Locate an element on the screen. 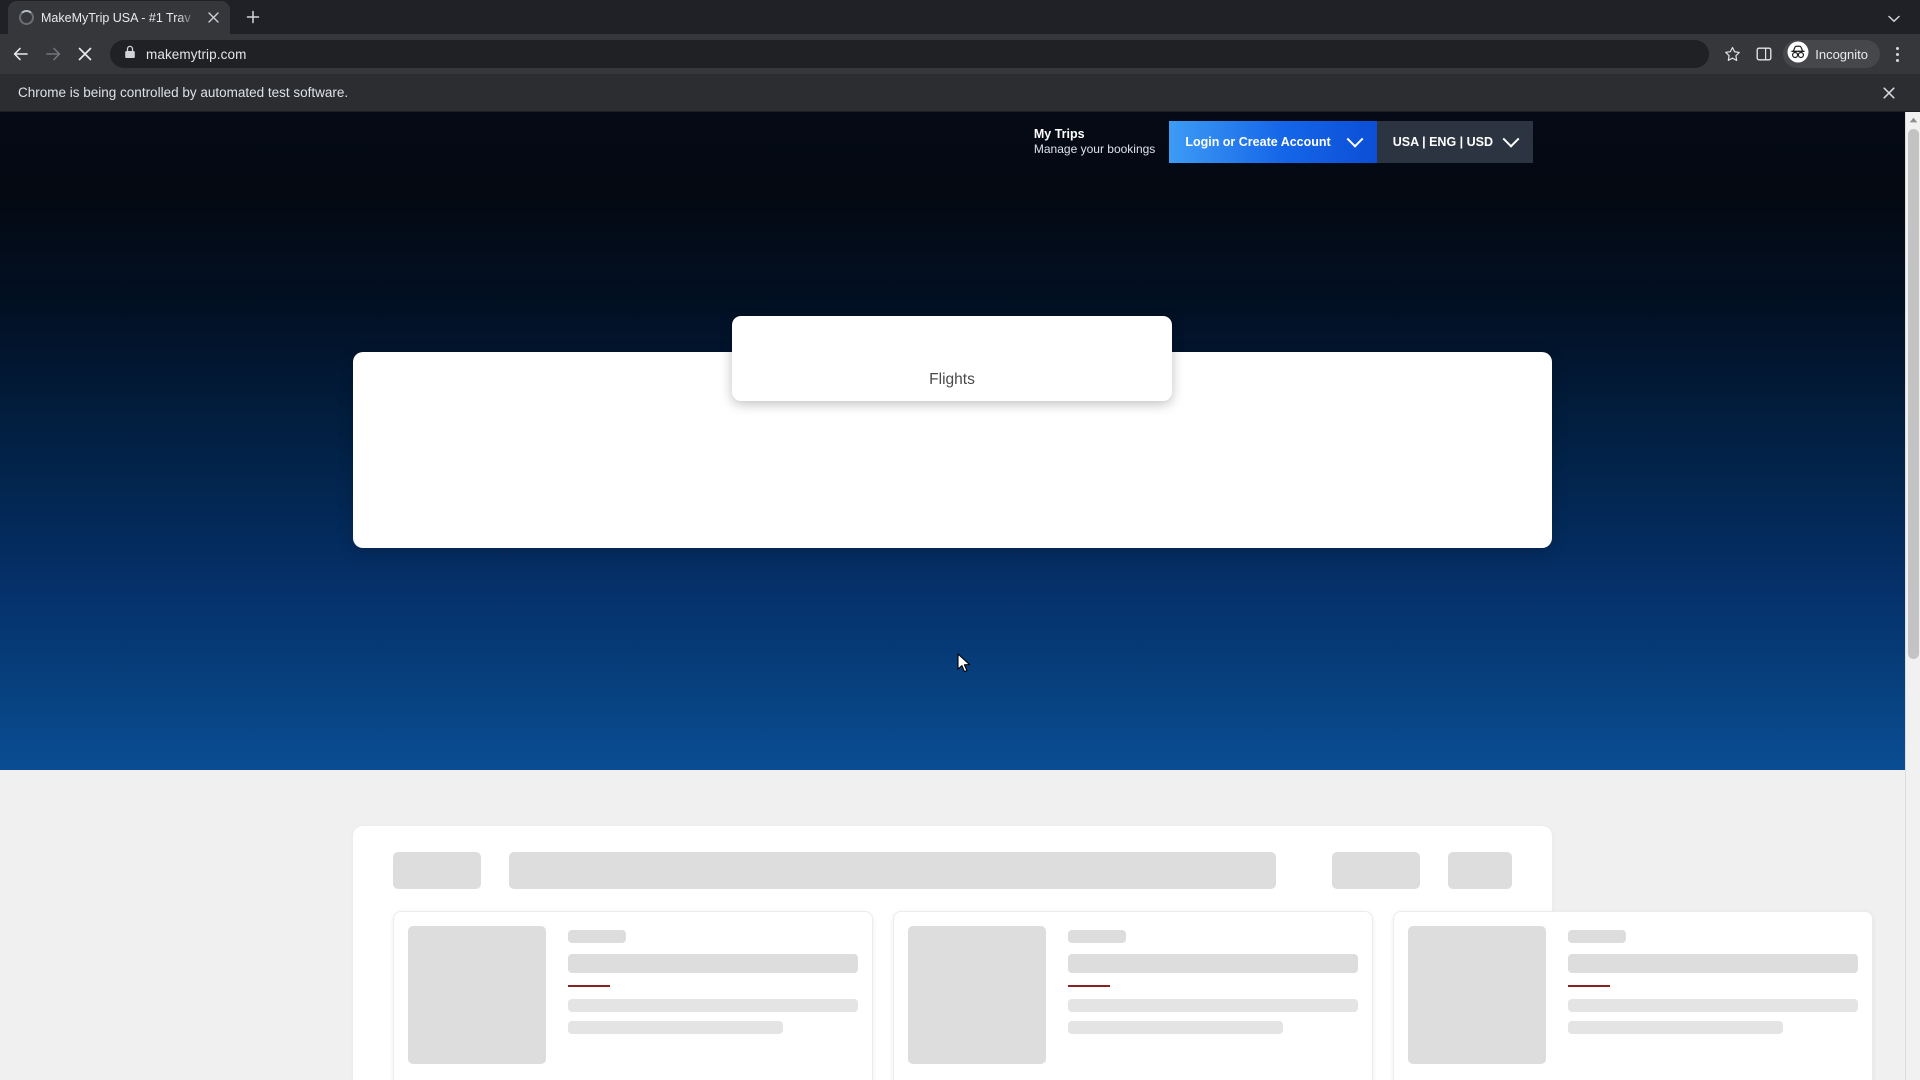 The width and height of the screenshot is (1920, 1080). new-tab-button is located at coordinates (253, 17).